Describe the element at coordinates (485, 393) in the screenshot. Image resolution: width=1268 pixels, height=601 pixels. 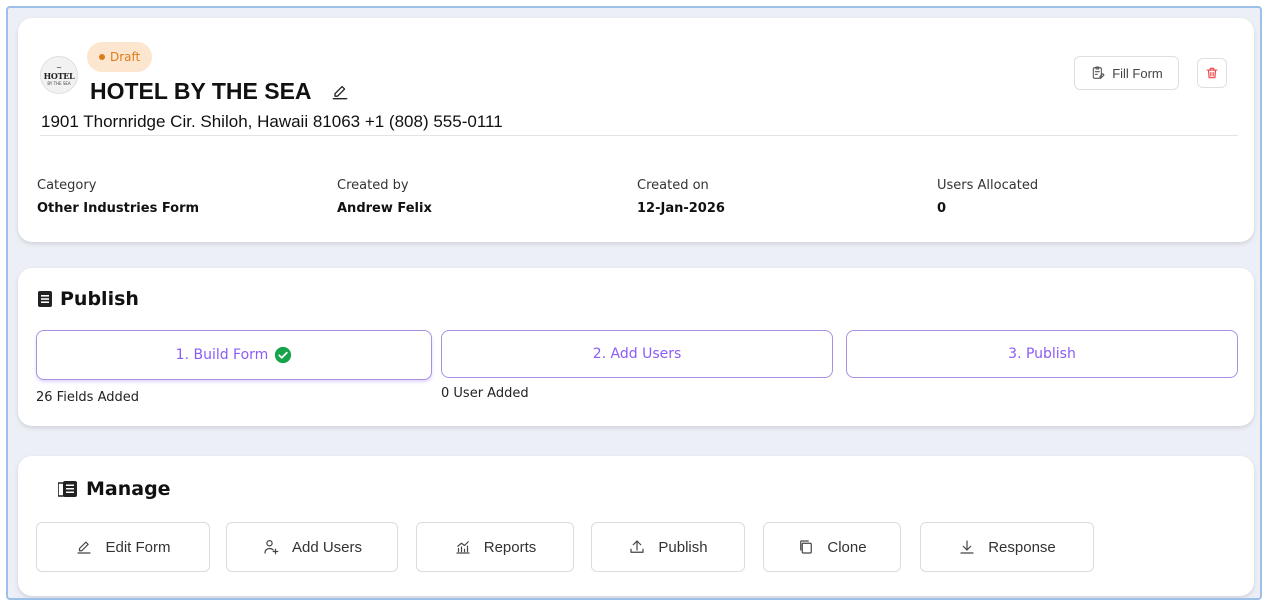
I see `step-note-add-users: 0 User Added` at that location.